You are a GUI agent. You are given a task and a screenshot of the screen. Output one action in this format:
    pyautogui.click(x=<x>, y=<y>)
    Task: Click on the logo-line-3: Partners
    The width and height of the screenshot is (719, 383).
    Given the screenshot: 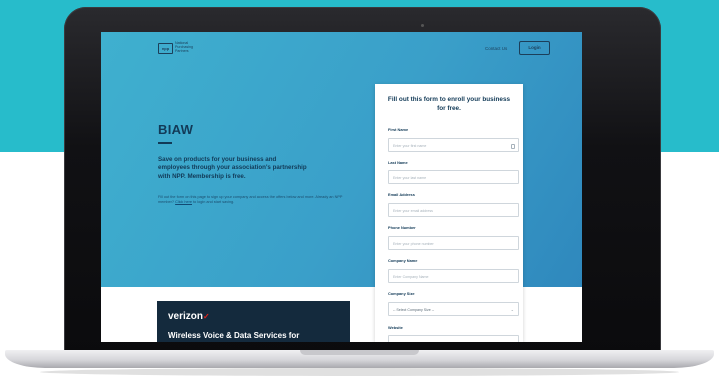 What is the action you would take?
    pyautogui.click(x=182, y=50)
    